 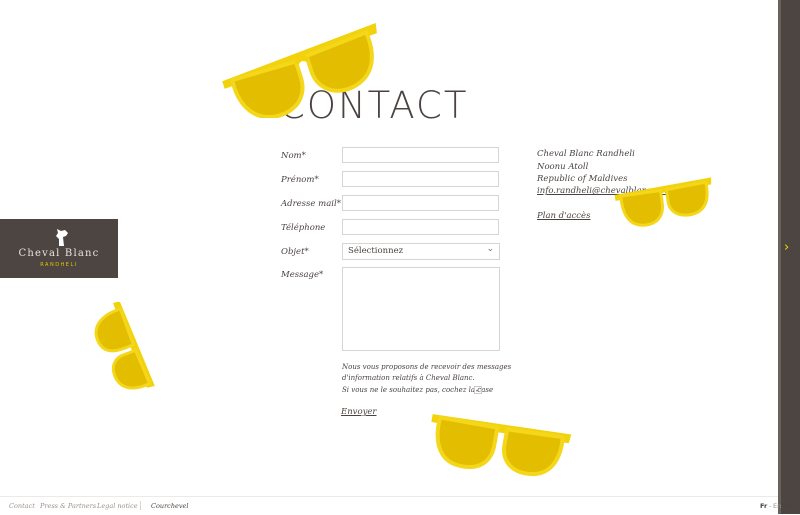 What do you see at coordinates (295, 252) in the screenshot?
I see `subject-label: Objet*` at bounding box center [295, 252].